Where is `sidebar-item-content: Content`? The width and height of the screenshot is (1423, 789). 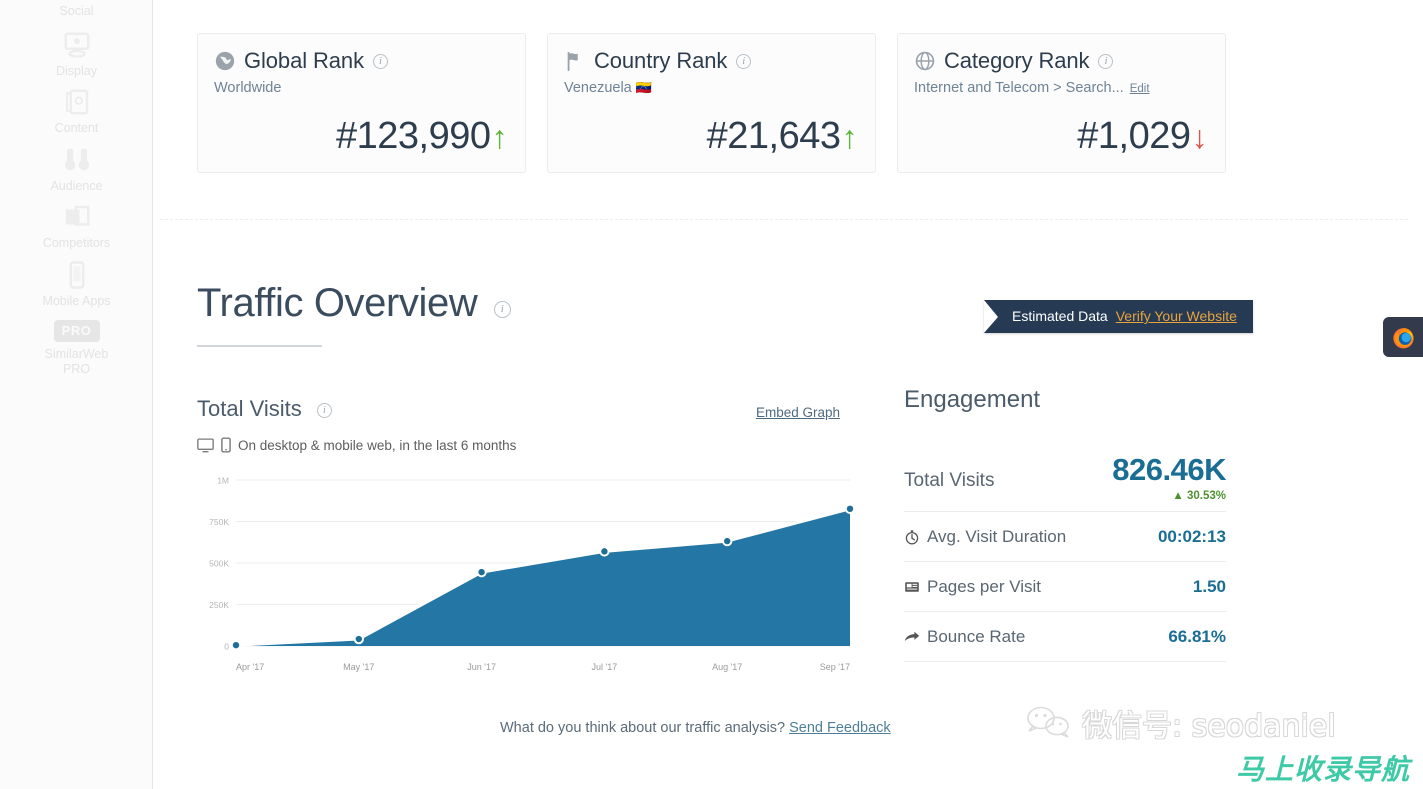
sidebar-item-content: Content is located at coordinates (76, 112).